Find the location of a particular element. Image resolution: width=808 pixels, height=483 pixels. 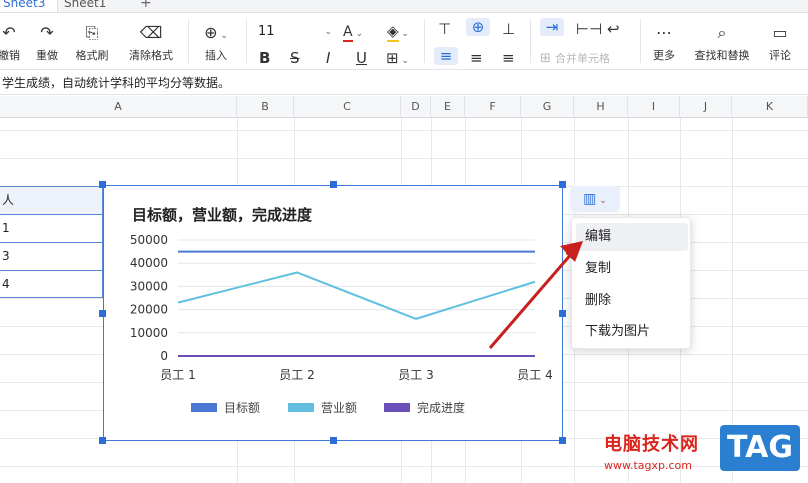

column-header-a: A is located at coordinates (118, 107).